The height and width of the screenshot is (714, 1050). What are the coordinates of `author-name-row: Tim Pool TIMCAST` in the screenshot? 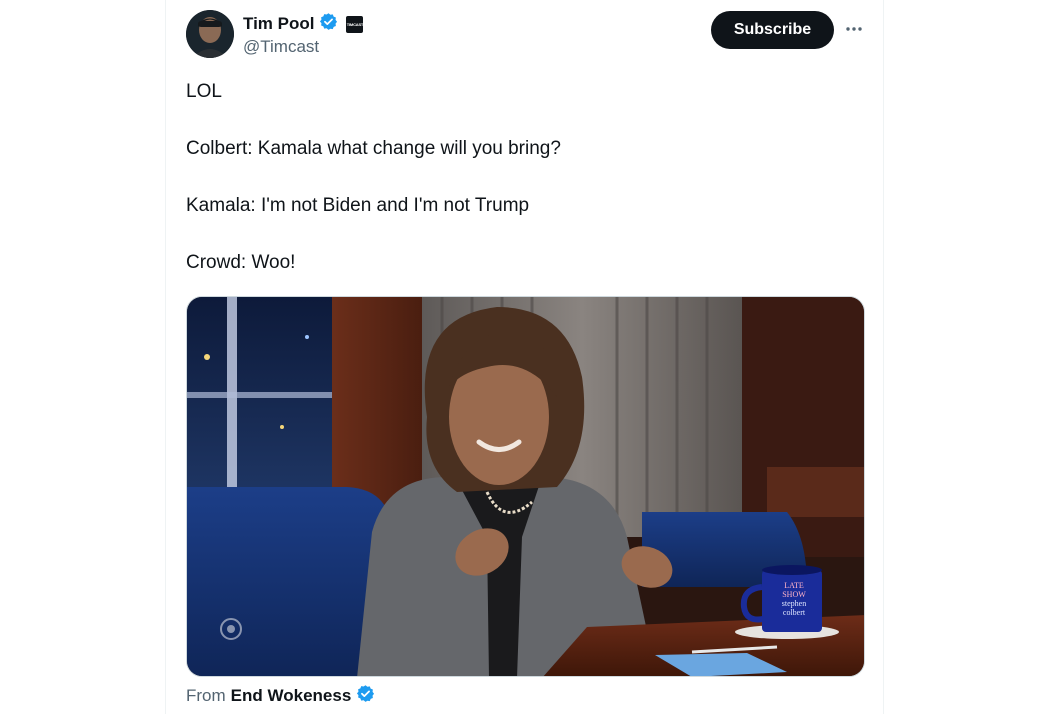 It's located at (303, 24).